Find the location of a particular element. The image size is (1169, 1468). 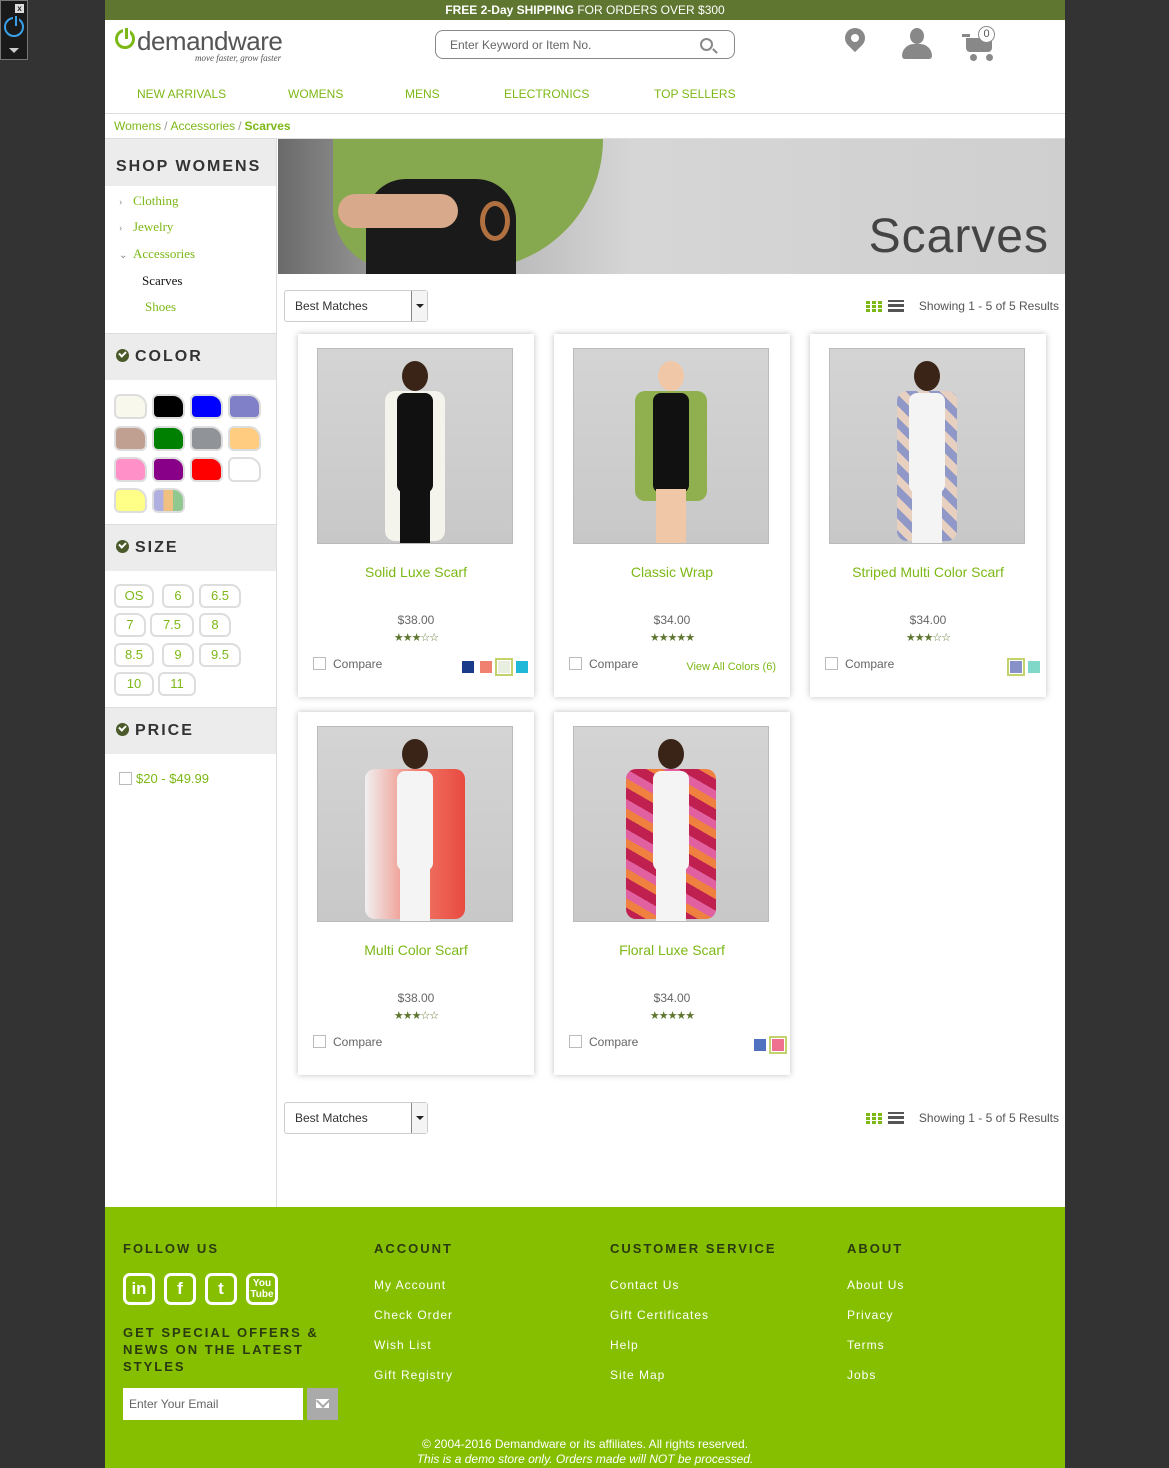

footer-link-check-order: Check Order is located at coordinates (413, 1315).